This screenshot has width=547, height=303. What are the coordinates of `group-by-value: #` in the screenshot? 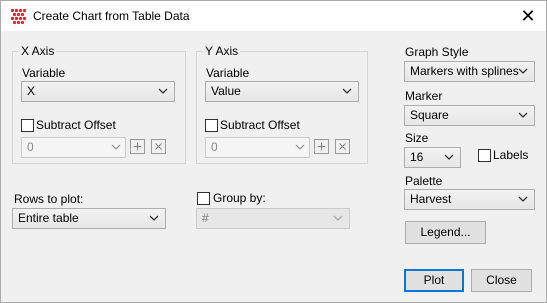 It's located at (205, 218).